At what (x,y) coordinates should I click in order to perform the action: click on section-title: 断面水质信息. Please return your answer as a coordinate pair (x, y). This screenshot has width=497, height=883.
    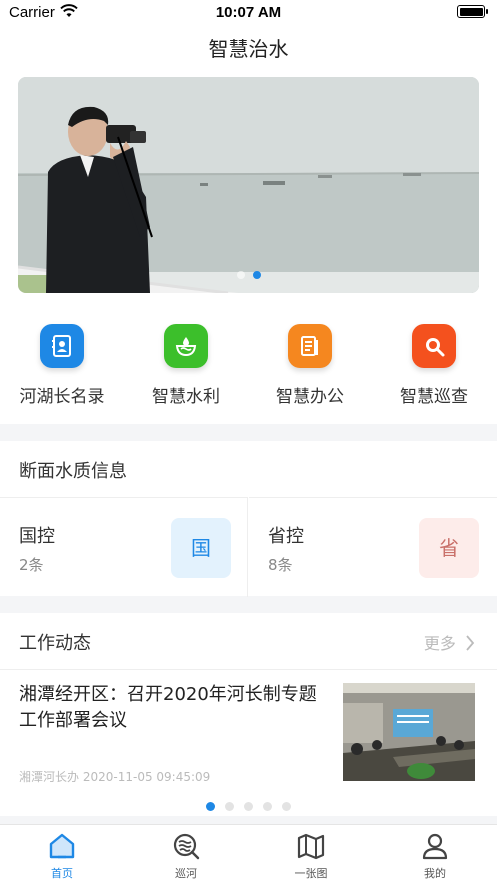
    Looking at the image, I should click on (73, 471).